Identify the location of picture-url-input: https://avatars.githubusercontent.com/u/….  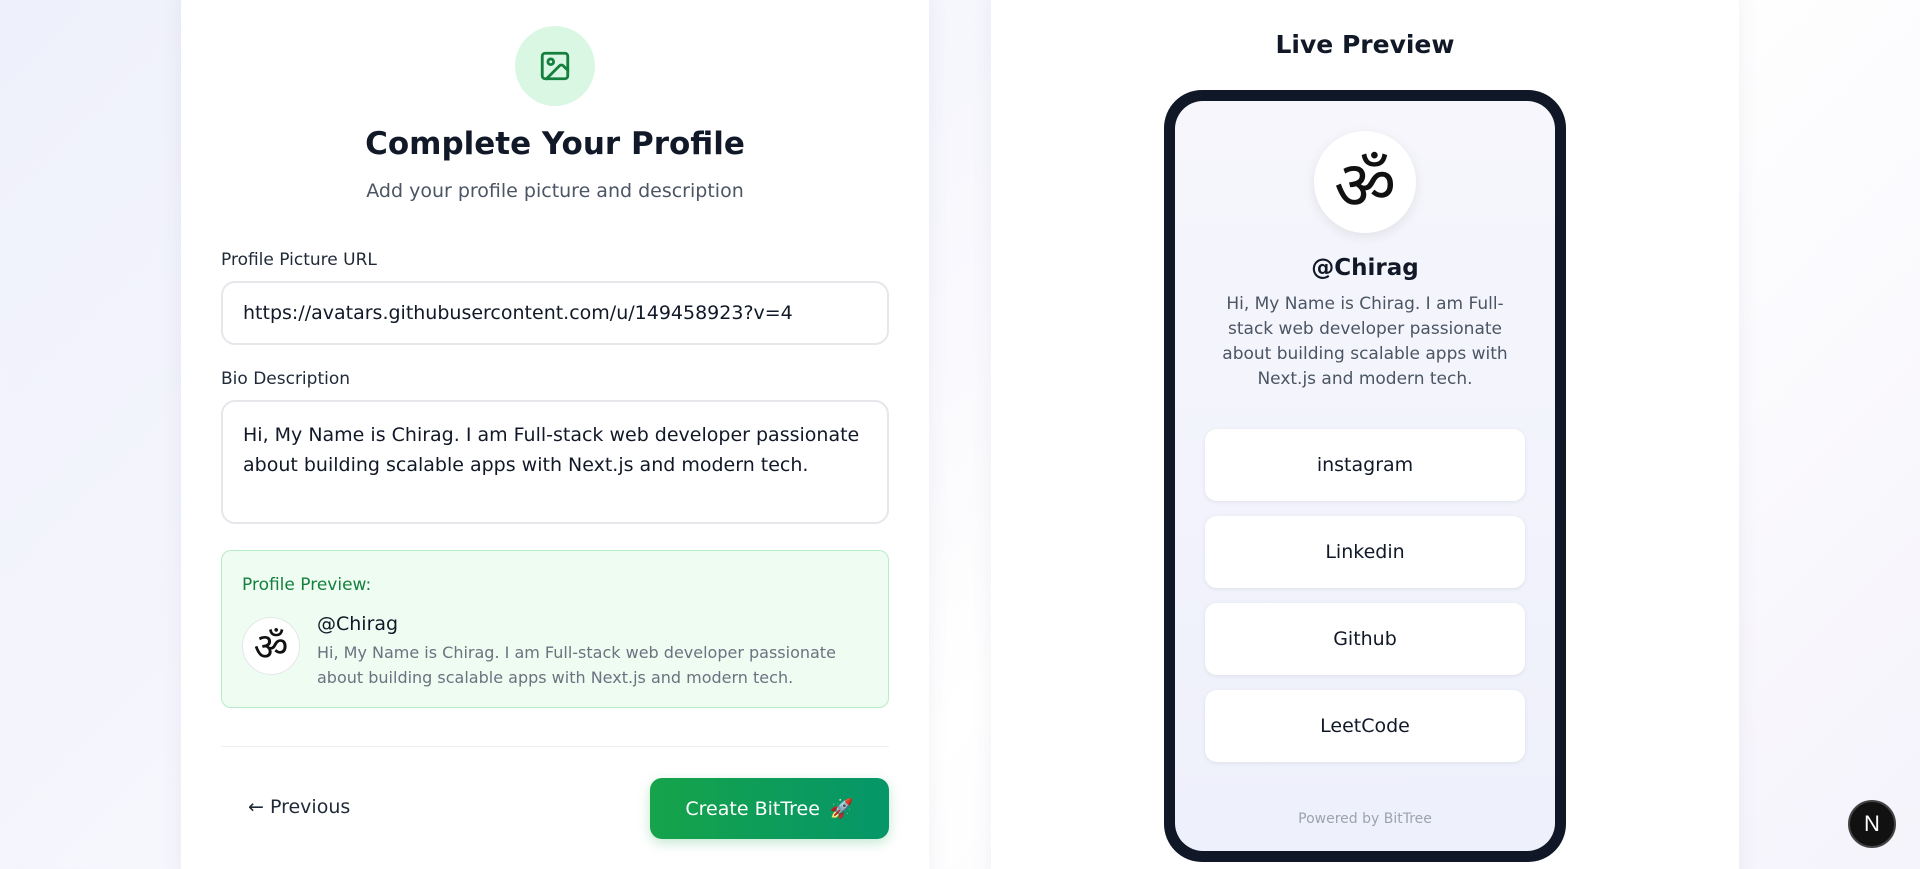
(555, 313).